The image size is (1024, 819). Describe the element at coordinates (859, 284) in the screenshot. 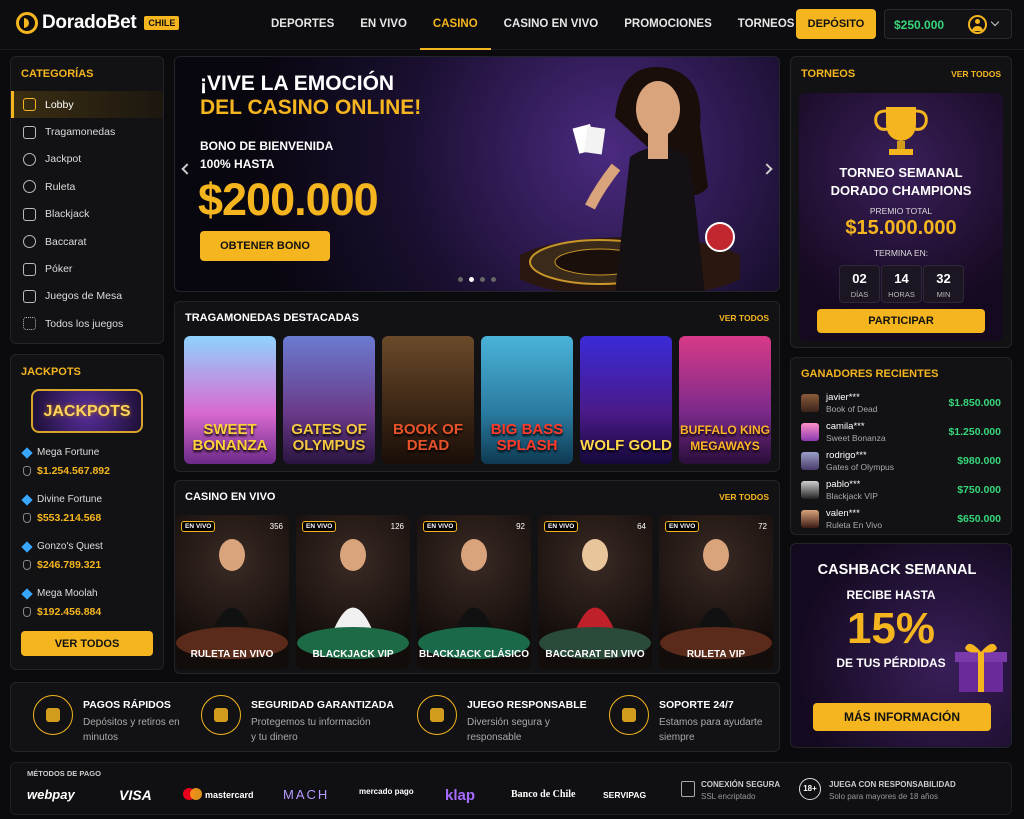

I see `countdown-days: 02 DÍAS` at that location.